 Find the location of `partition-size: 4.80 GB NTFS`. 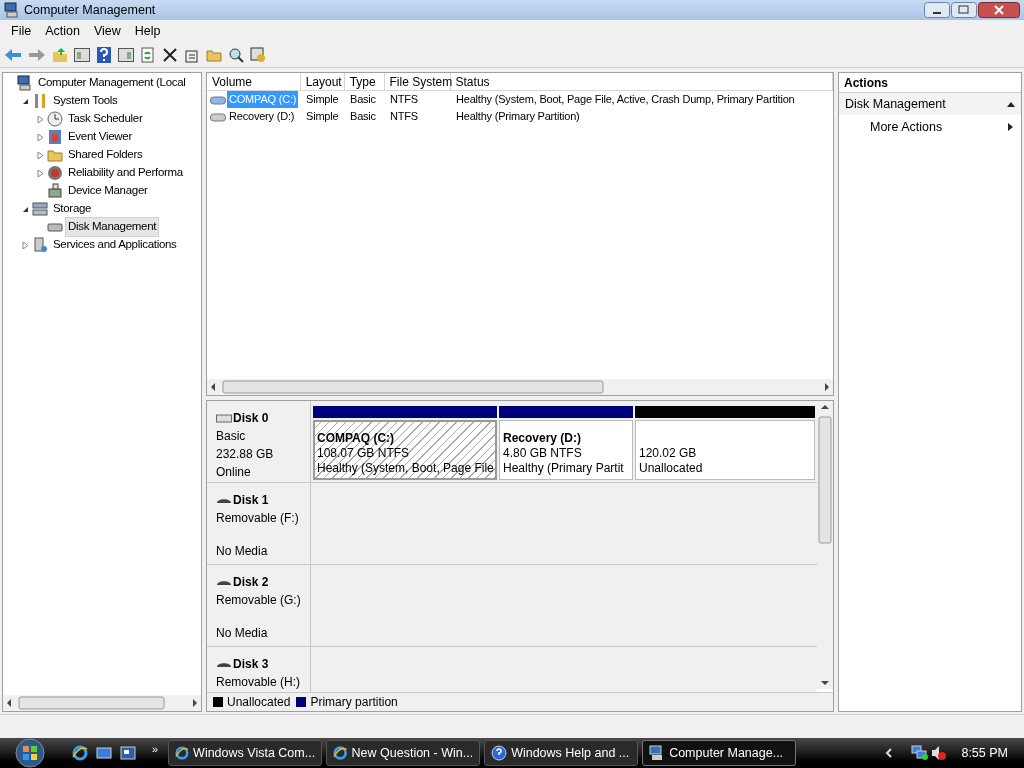

partition-size: 4.80 GB NTFS is located at coordinates (543, 453).